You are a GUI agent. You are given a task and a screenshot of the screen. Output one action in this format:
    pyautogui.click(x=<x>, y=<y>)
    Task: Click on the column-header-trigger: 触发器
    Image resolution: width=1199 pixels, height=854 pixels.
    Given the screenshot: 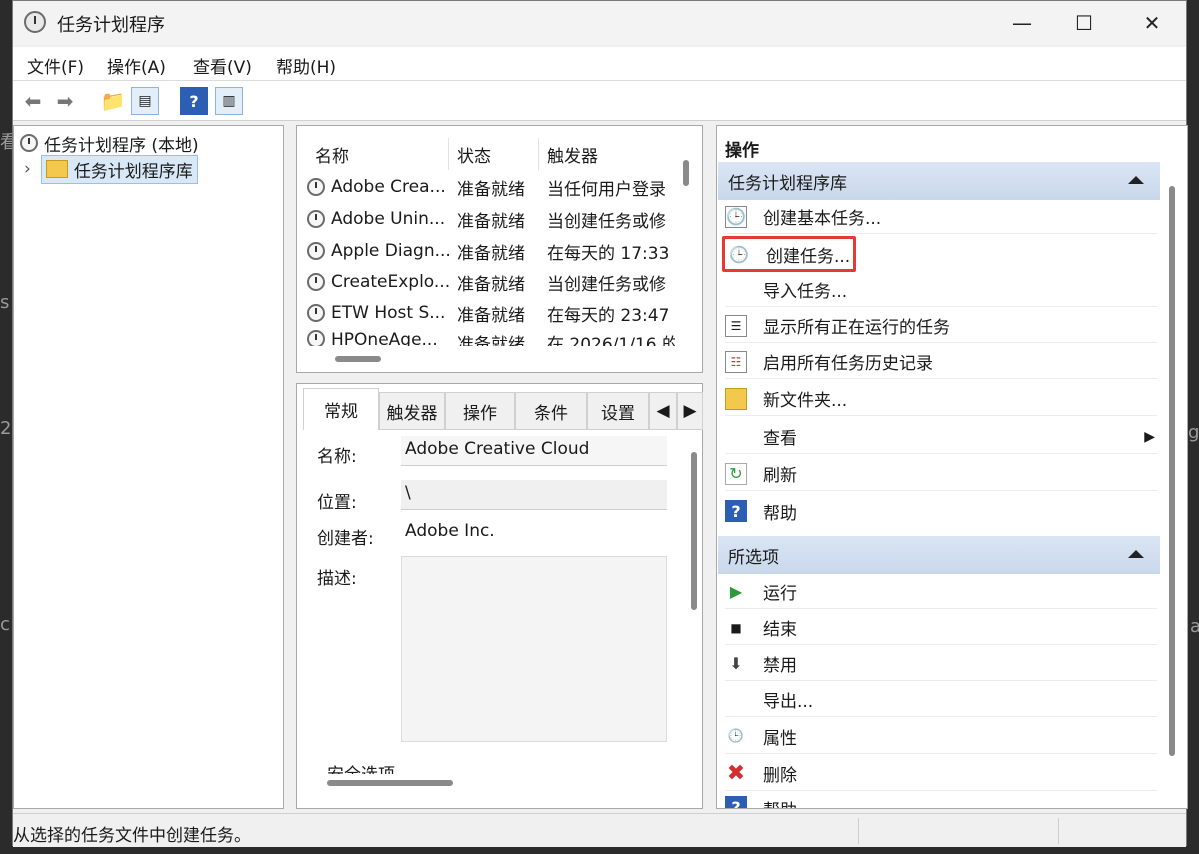 What is the action you would take?
    pyautogui.click(x=607, y=154)
    